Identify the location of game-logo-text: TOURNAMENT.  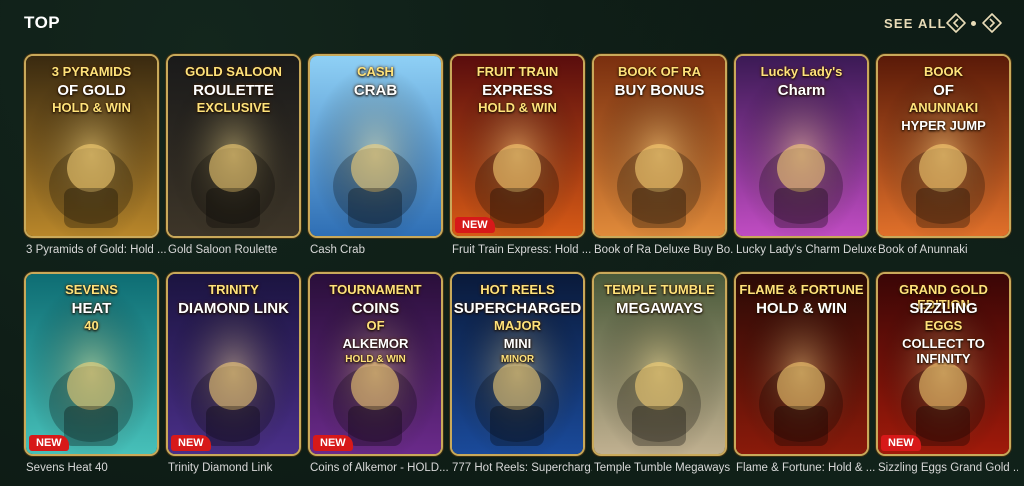
(375, 289).